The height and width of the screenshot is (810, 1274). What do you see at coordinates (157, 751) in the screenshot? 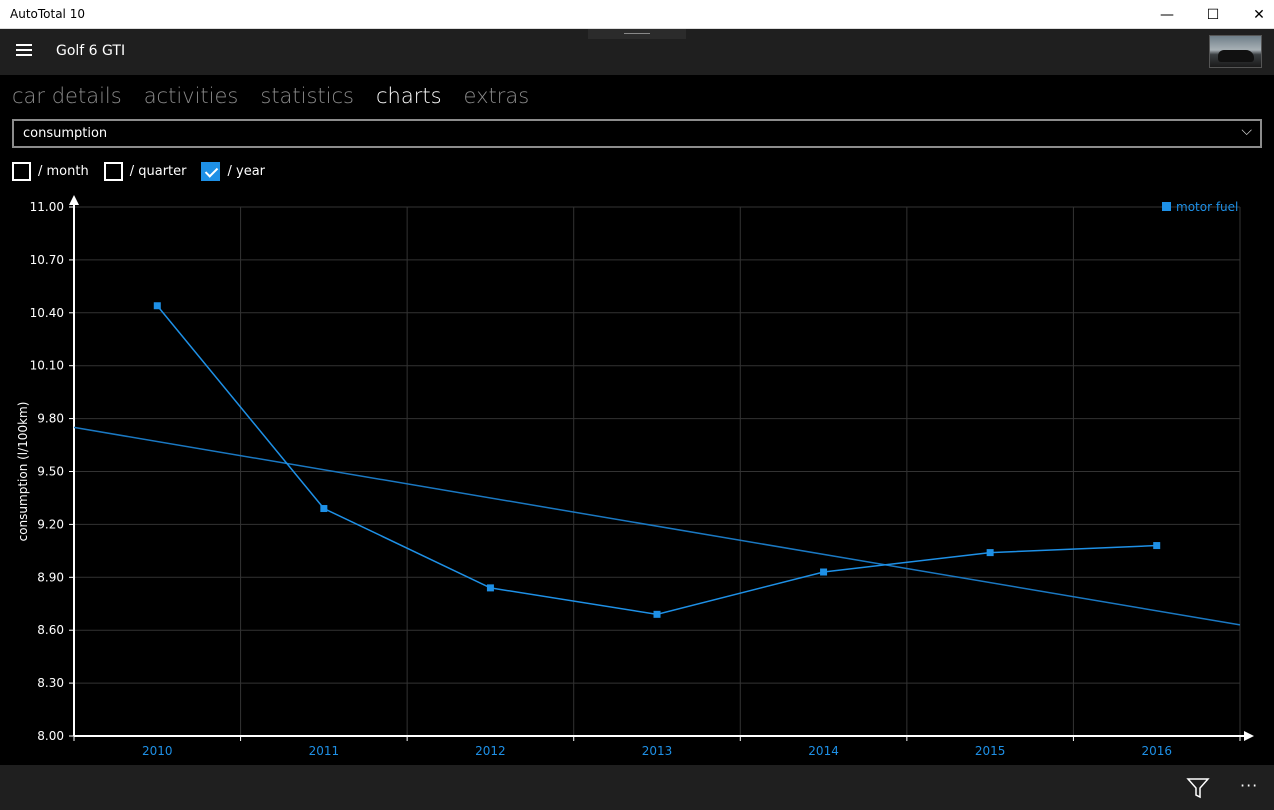
I see `x-tick-label: 2010` at bounding box center [157, 751].